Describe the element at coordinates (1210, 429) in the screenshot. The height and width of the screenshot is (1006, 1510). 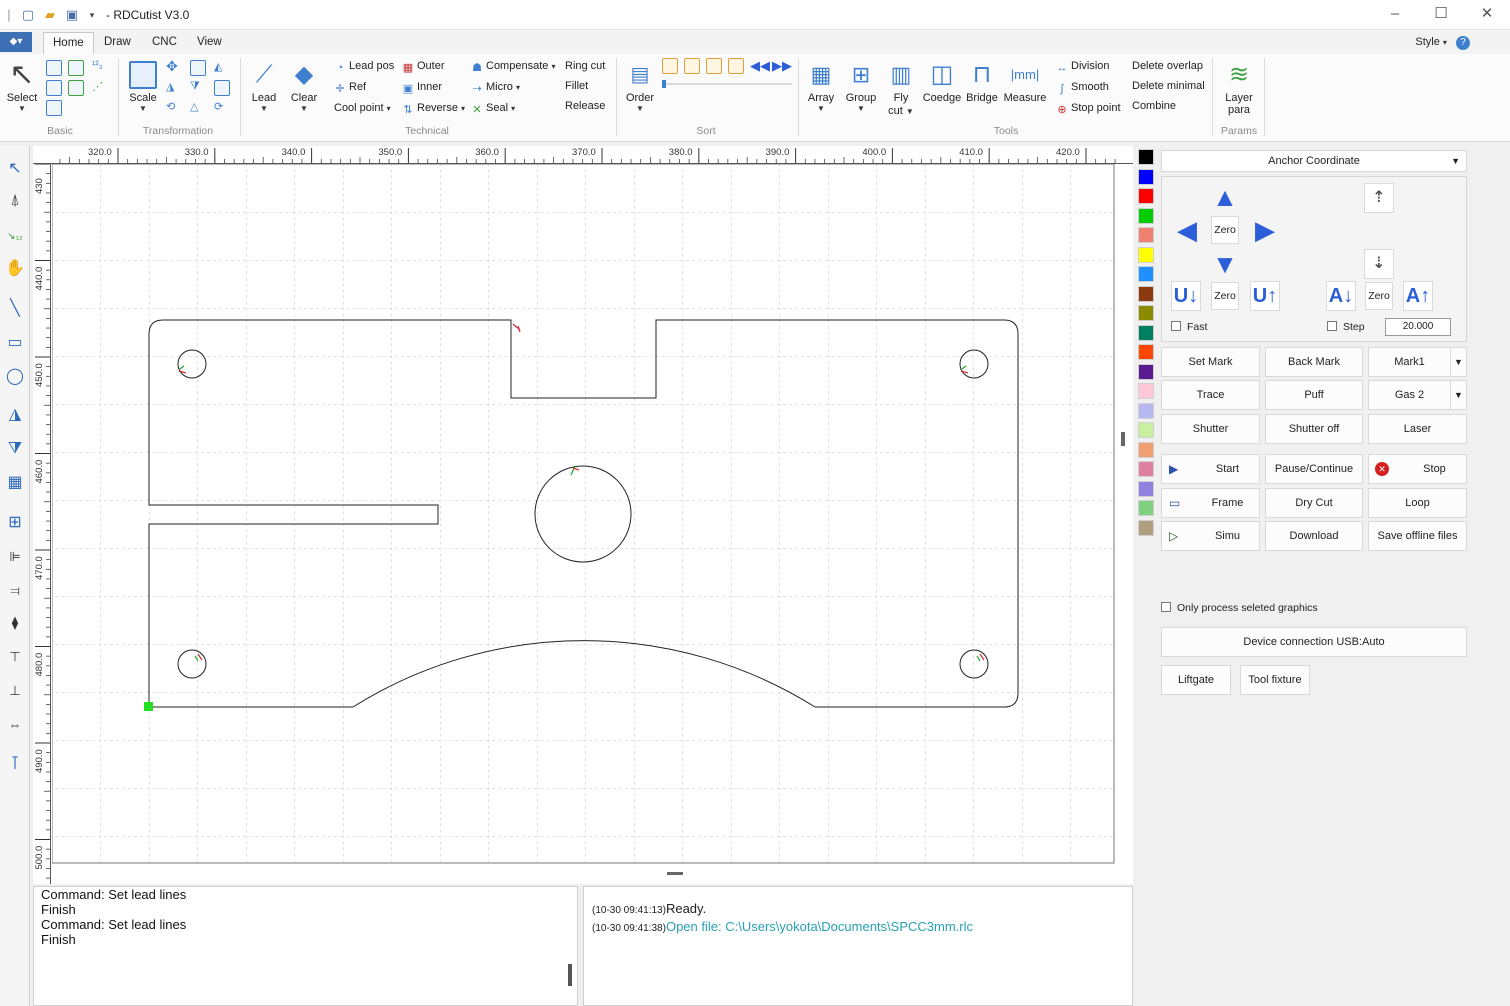
I see `shutter-button: Shutter` at that location.